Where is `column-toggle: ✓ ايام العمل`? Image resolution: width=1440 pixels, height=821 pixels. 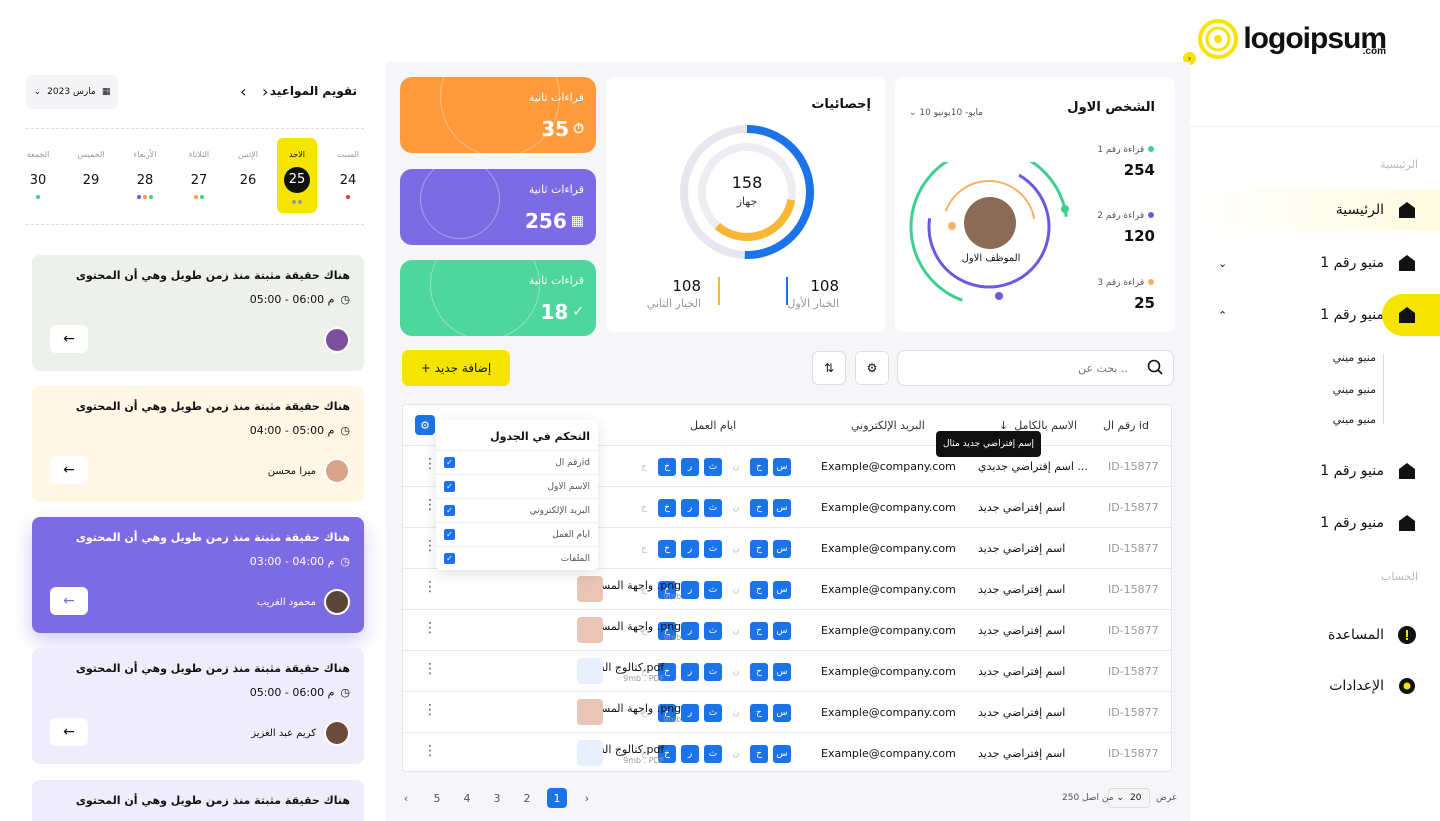
column-toggle: ✓ ايام العمل is located at coordinates (517, 534).